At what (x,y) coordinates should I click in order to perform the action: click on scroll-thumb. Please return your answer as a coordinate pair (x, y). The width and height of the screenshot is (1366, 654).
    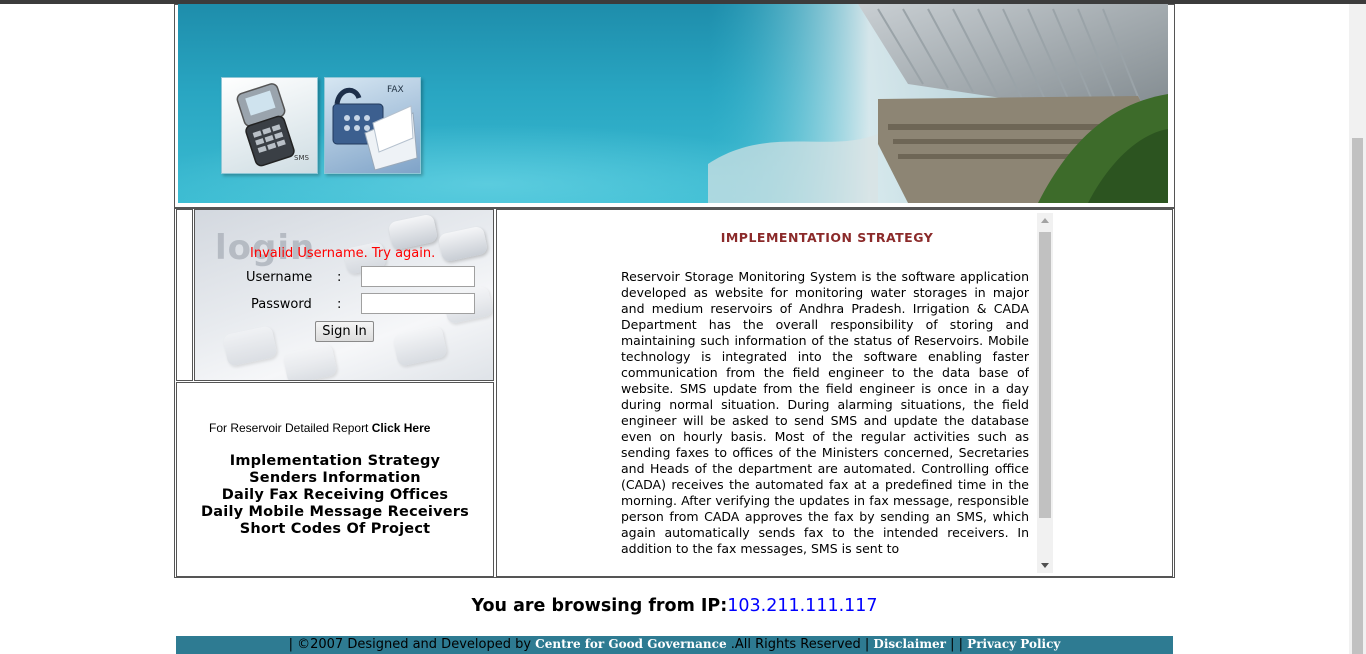
    Looking at the image, I should click on (1045, 375).